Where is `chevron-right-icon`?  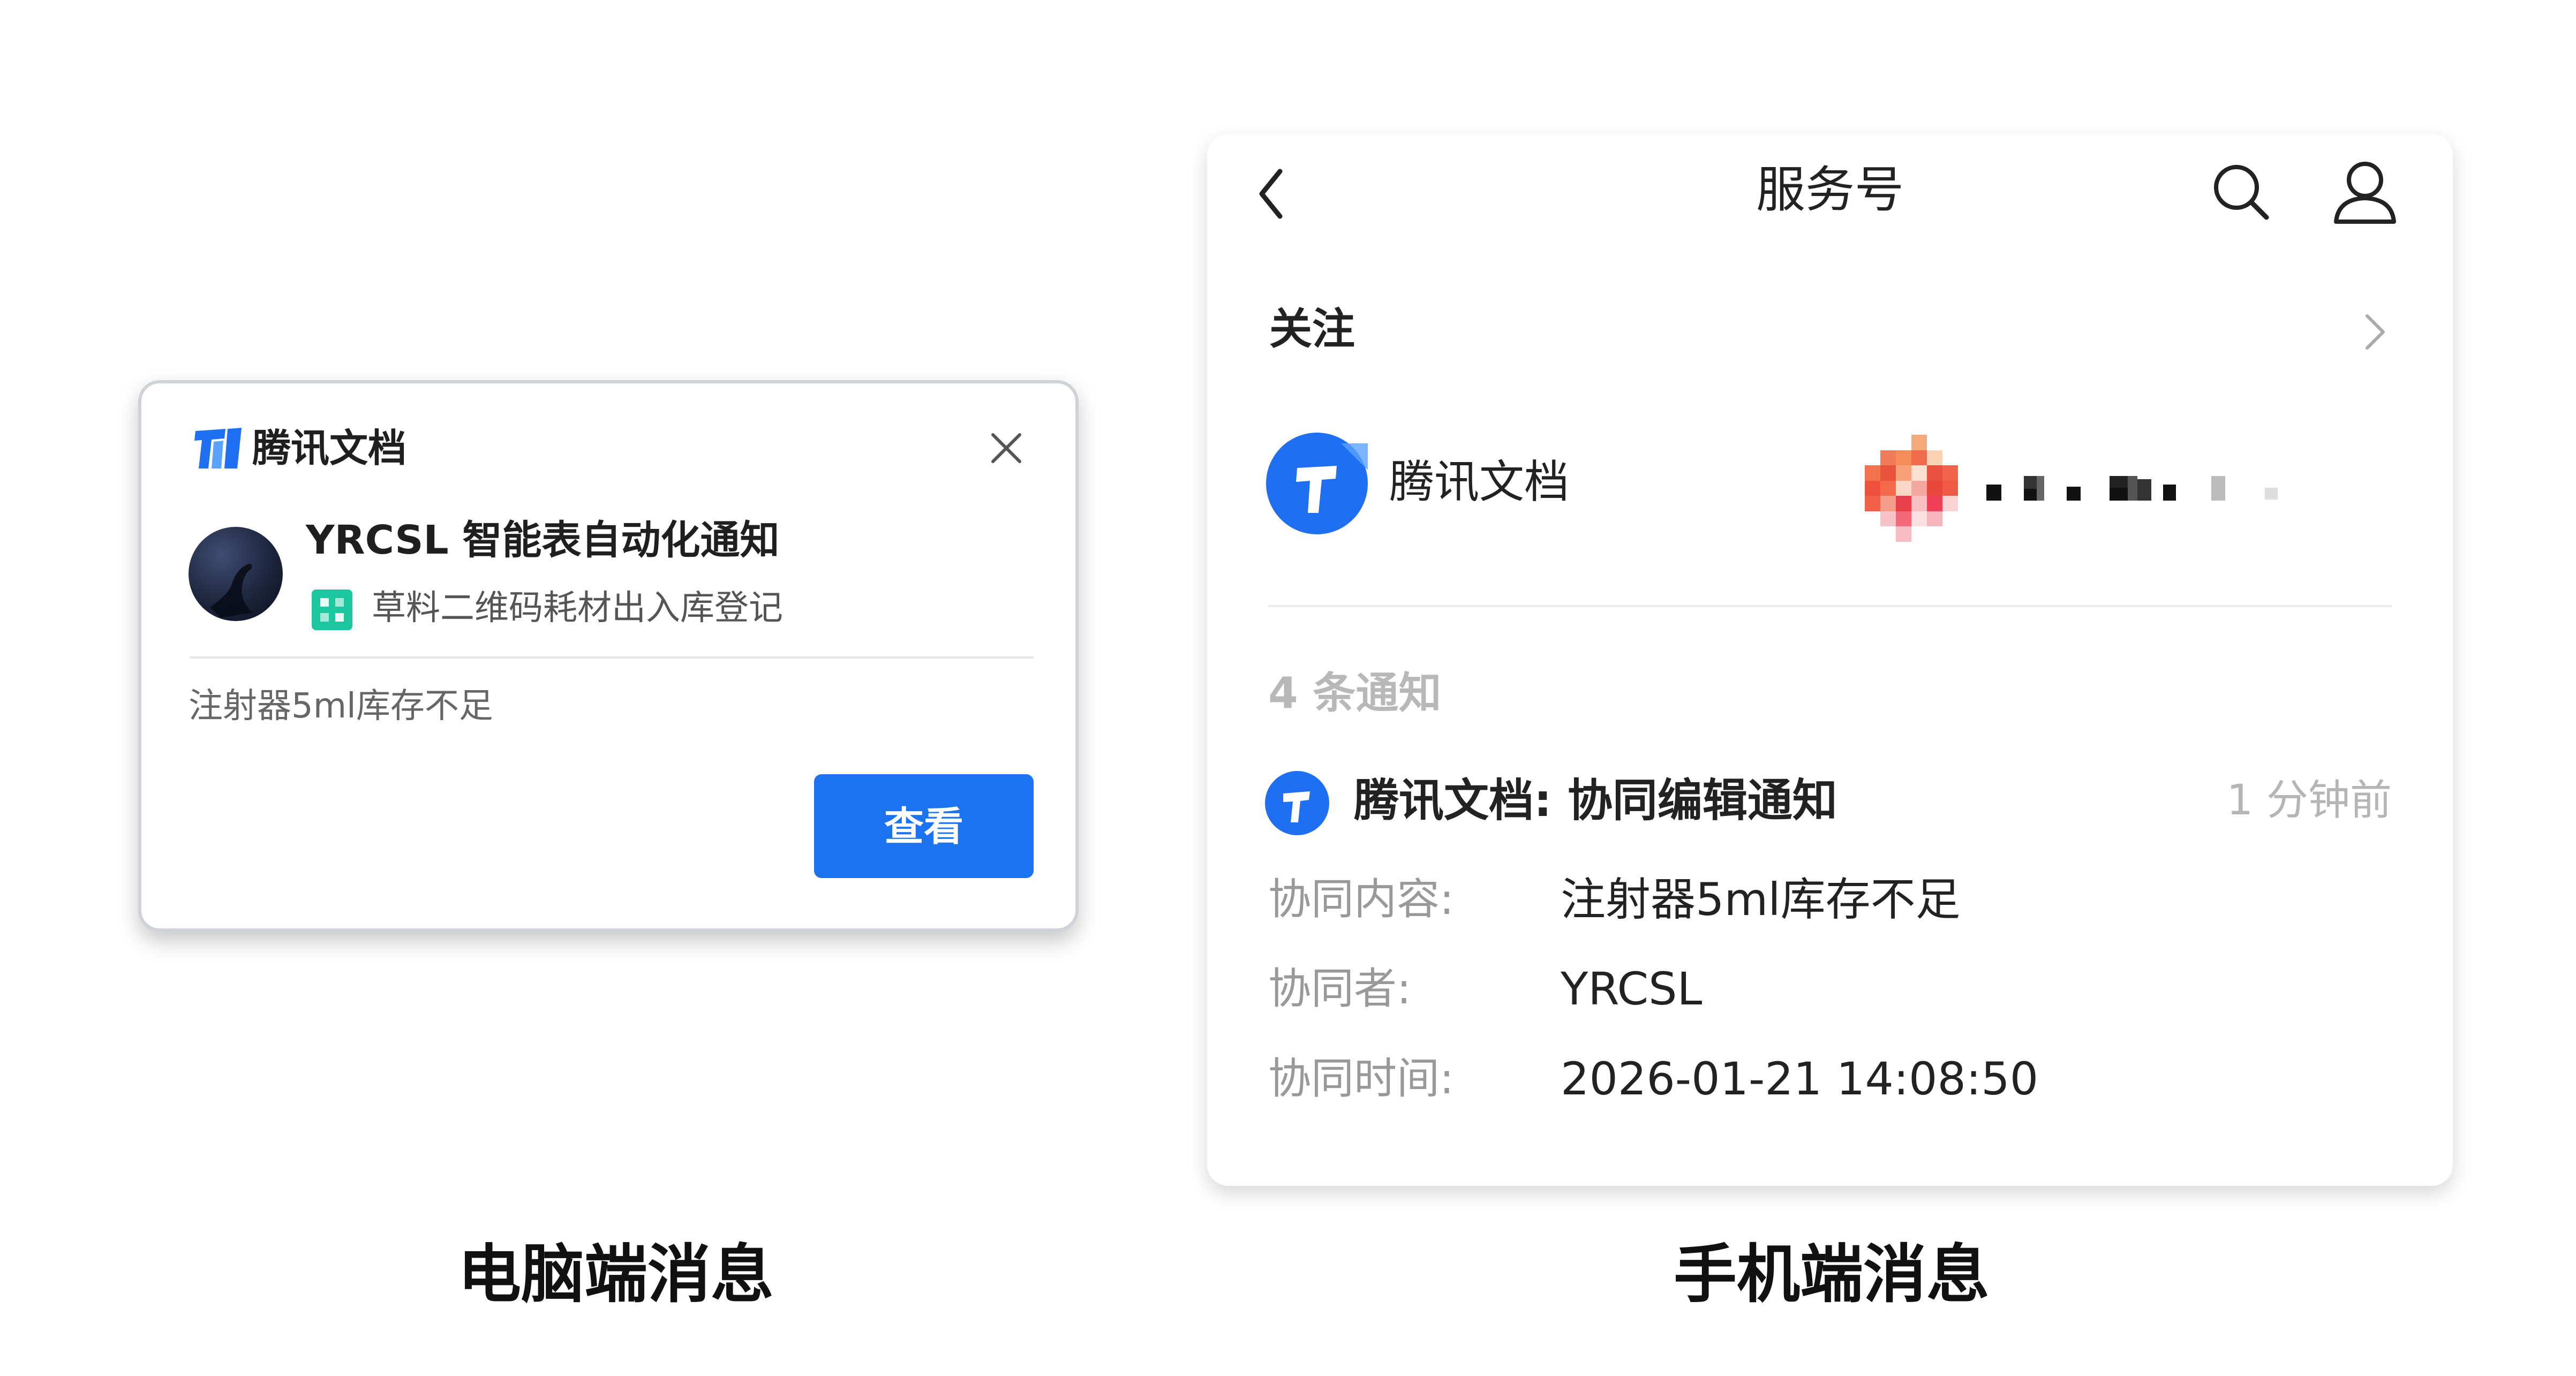 chevron-right-icon is located at coordinates (2375, 332).